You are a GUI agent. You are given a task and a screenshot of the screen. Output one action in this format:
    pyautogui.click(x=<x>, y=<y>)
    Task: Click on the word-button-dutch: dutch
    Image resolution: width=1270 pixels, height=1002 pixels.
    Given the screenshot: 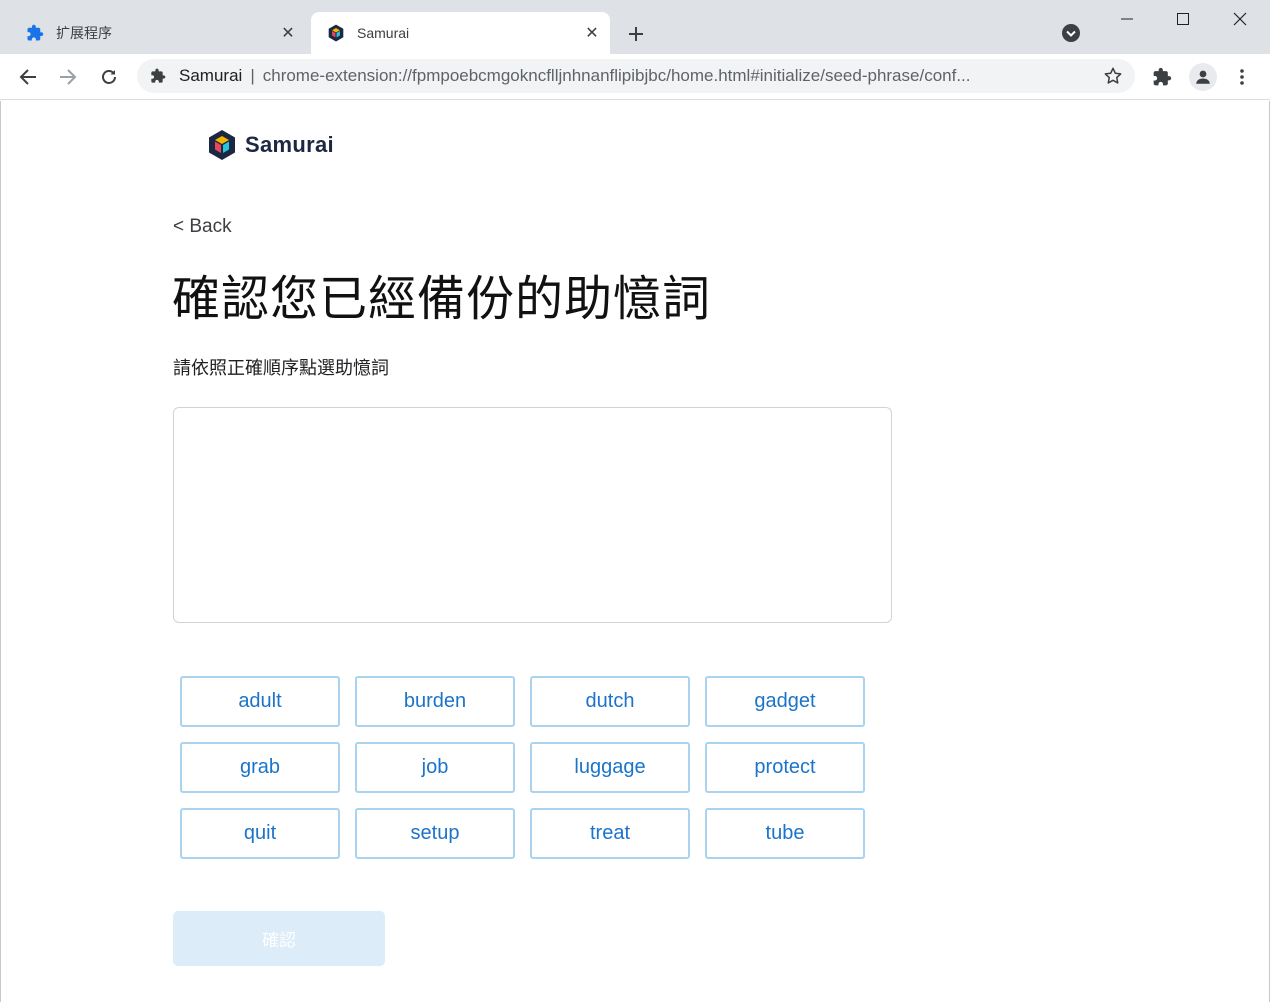 What is the action you would take?
    pyautogui.click(x=610, y=701)
    